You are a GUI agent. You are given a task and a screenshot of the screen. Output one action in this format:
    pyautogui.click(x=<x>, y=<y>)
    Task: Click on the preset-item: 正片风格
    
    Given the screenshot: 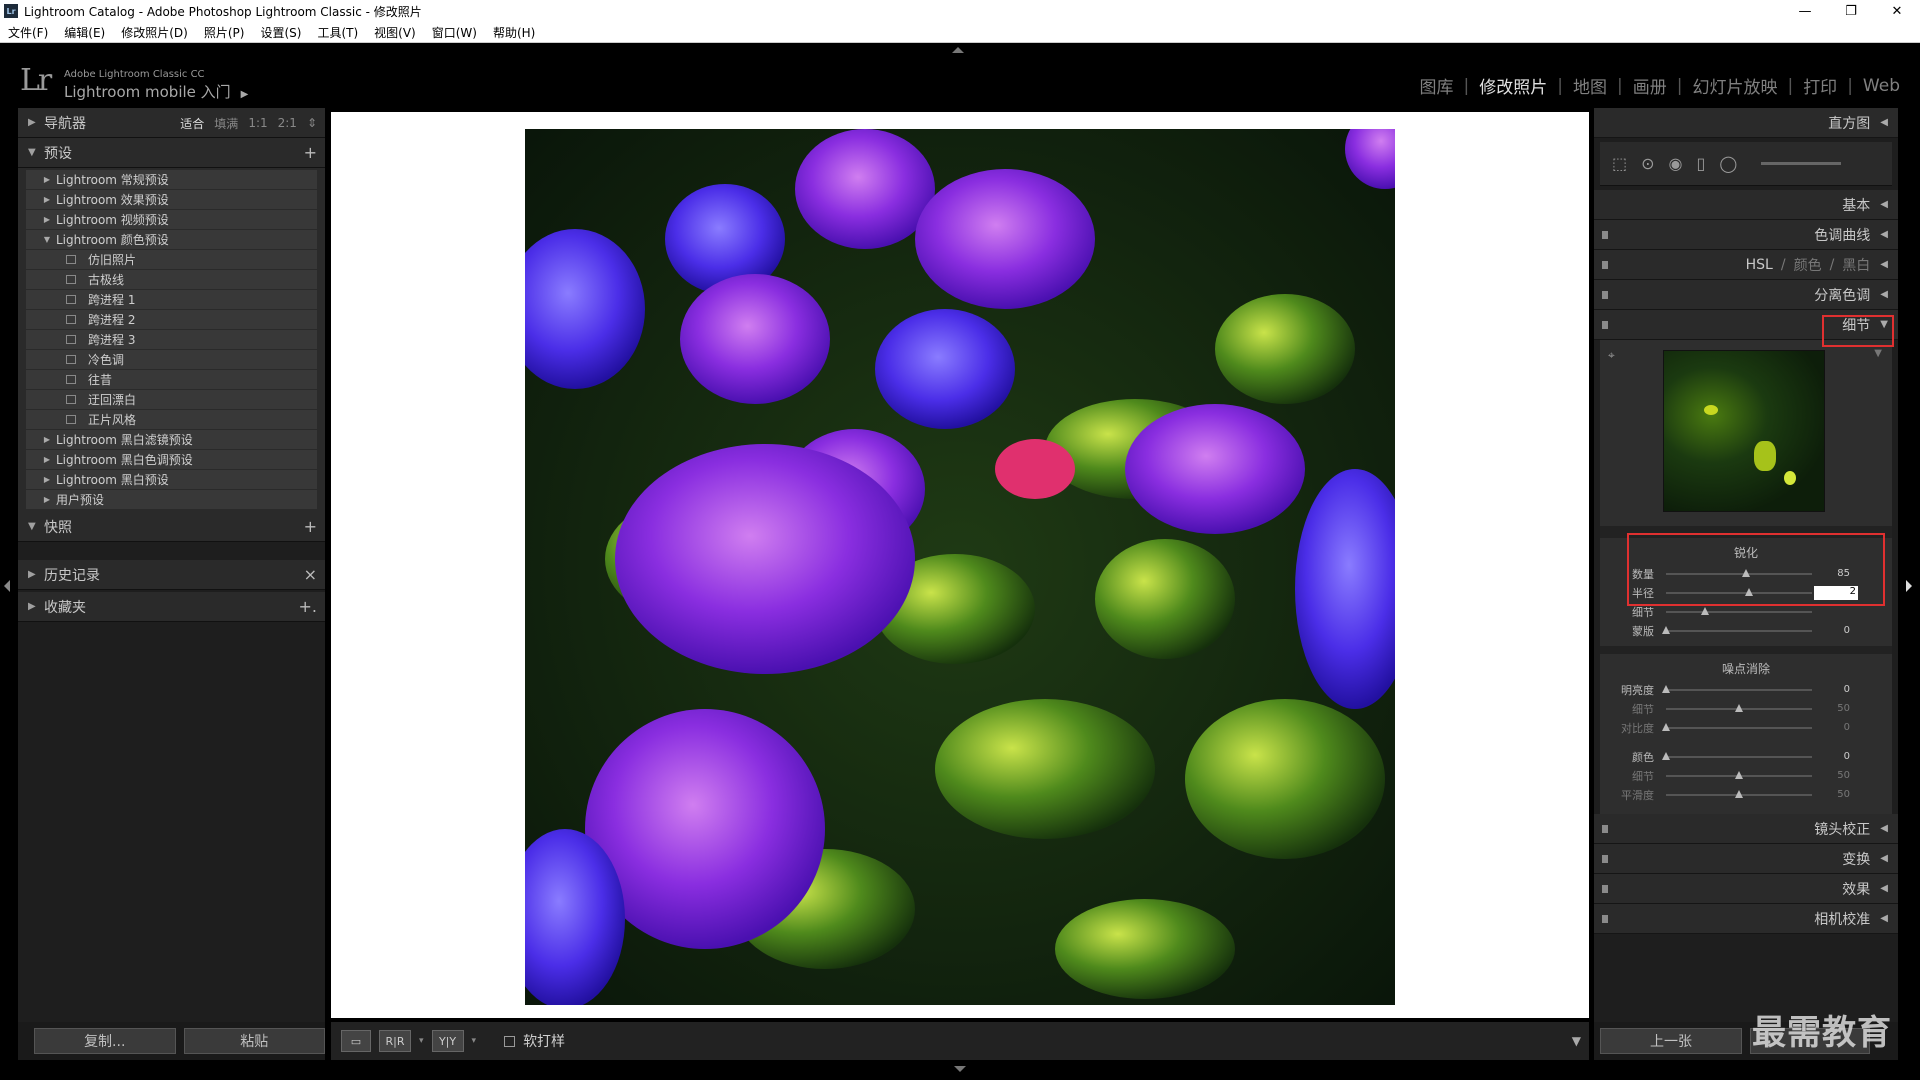 What is the action you would take?
    pyautogui.click(x=171, y=420)
    